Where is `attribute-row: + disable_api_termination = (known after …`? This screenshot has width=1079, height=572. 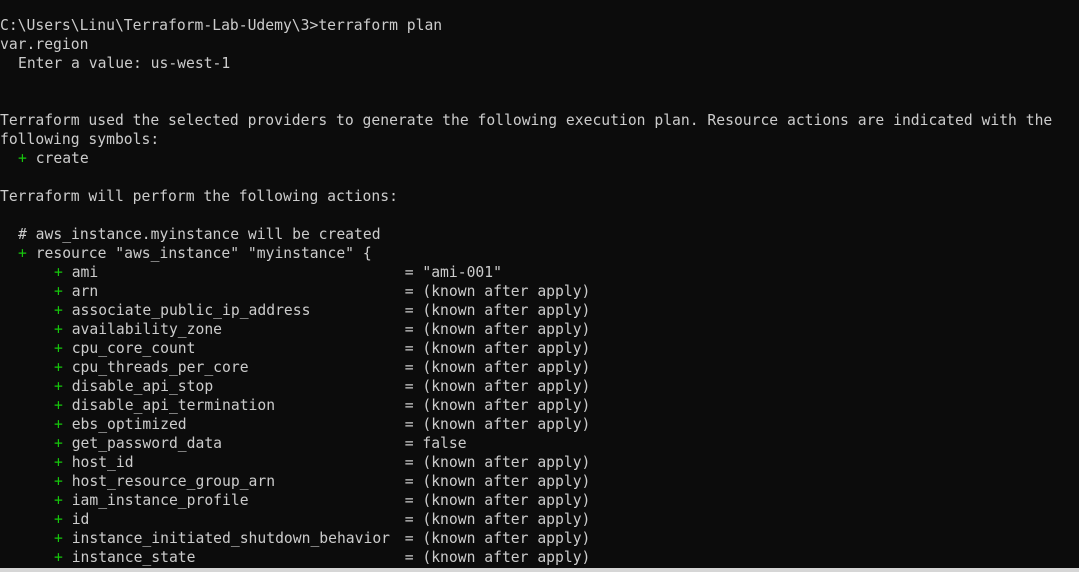
attribute-row: + disable_api_termination = (known after … is located at coordinates (539, 405).